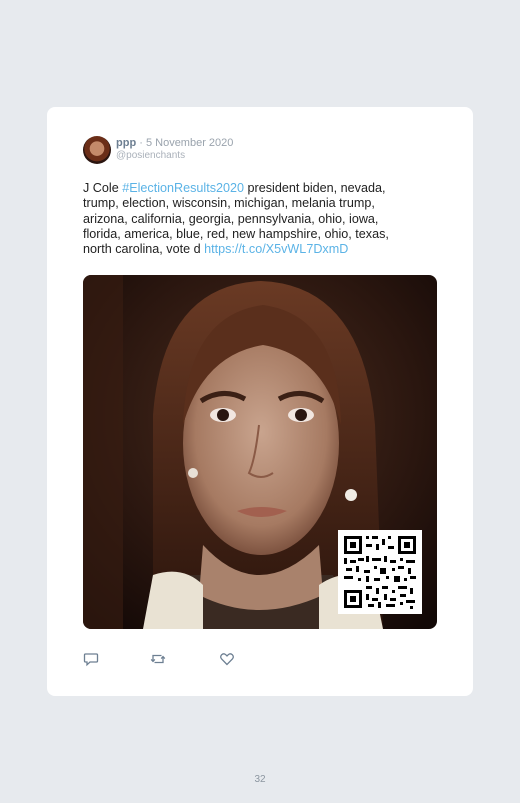 The image size is (520, 803). What do you see at coordinates (126, 143) in the screenshot?
I see `display-name: ppp` at bounding box center [126, 143].